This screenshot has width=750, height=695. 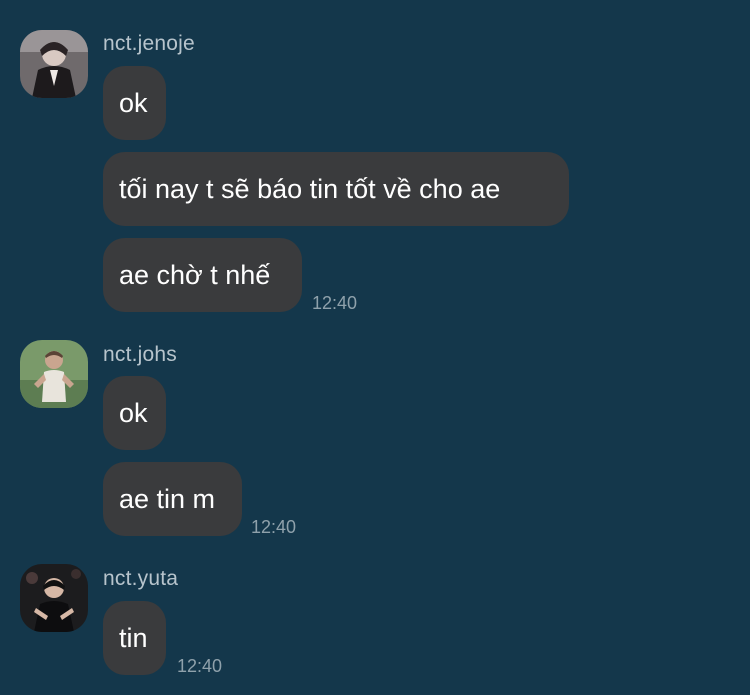 I want to click on avatar-nct-johs, so click(x=54, y=374).